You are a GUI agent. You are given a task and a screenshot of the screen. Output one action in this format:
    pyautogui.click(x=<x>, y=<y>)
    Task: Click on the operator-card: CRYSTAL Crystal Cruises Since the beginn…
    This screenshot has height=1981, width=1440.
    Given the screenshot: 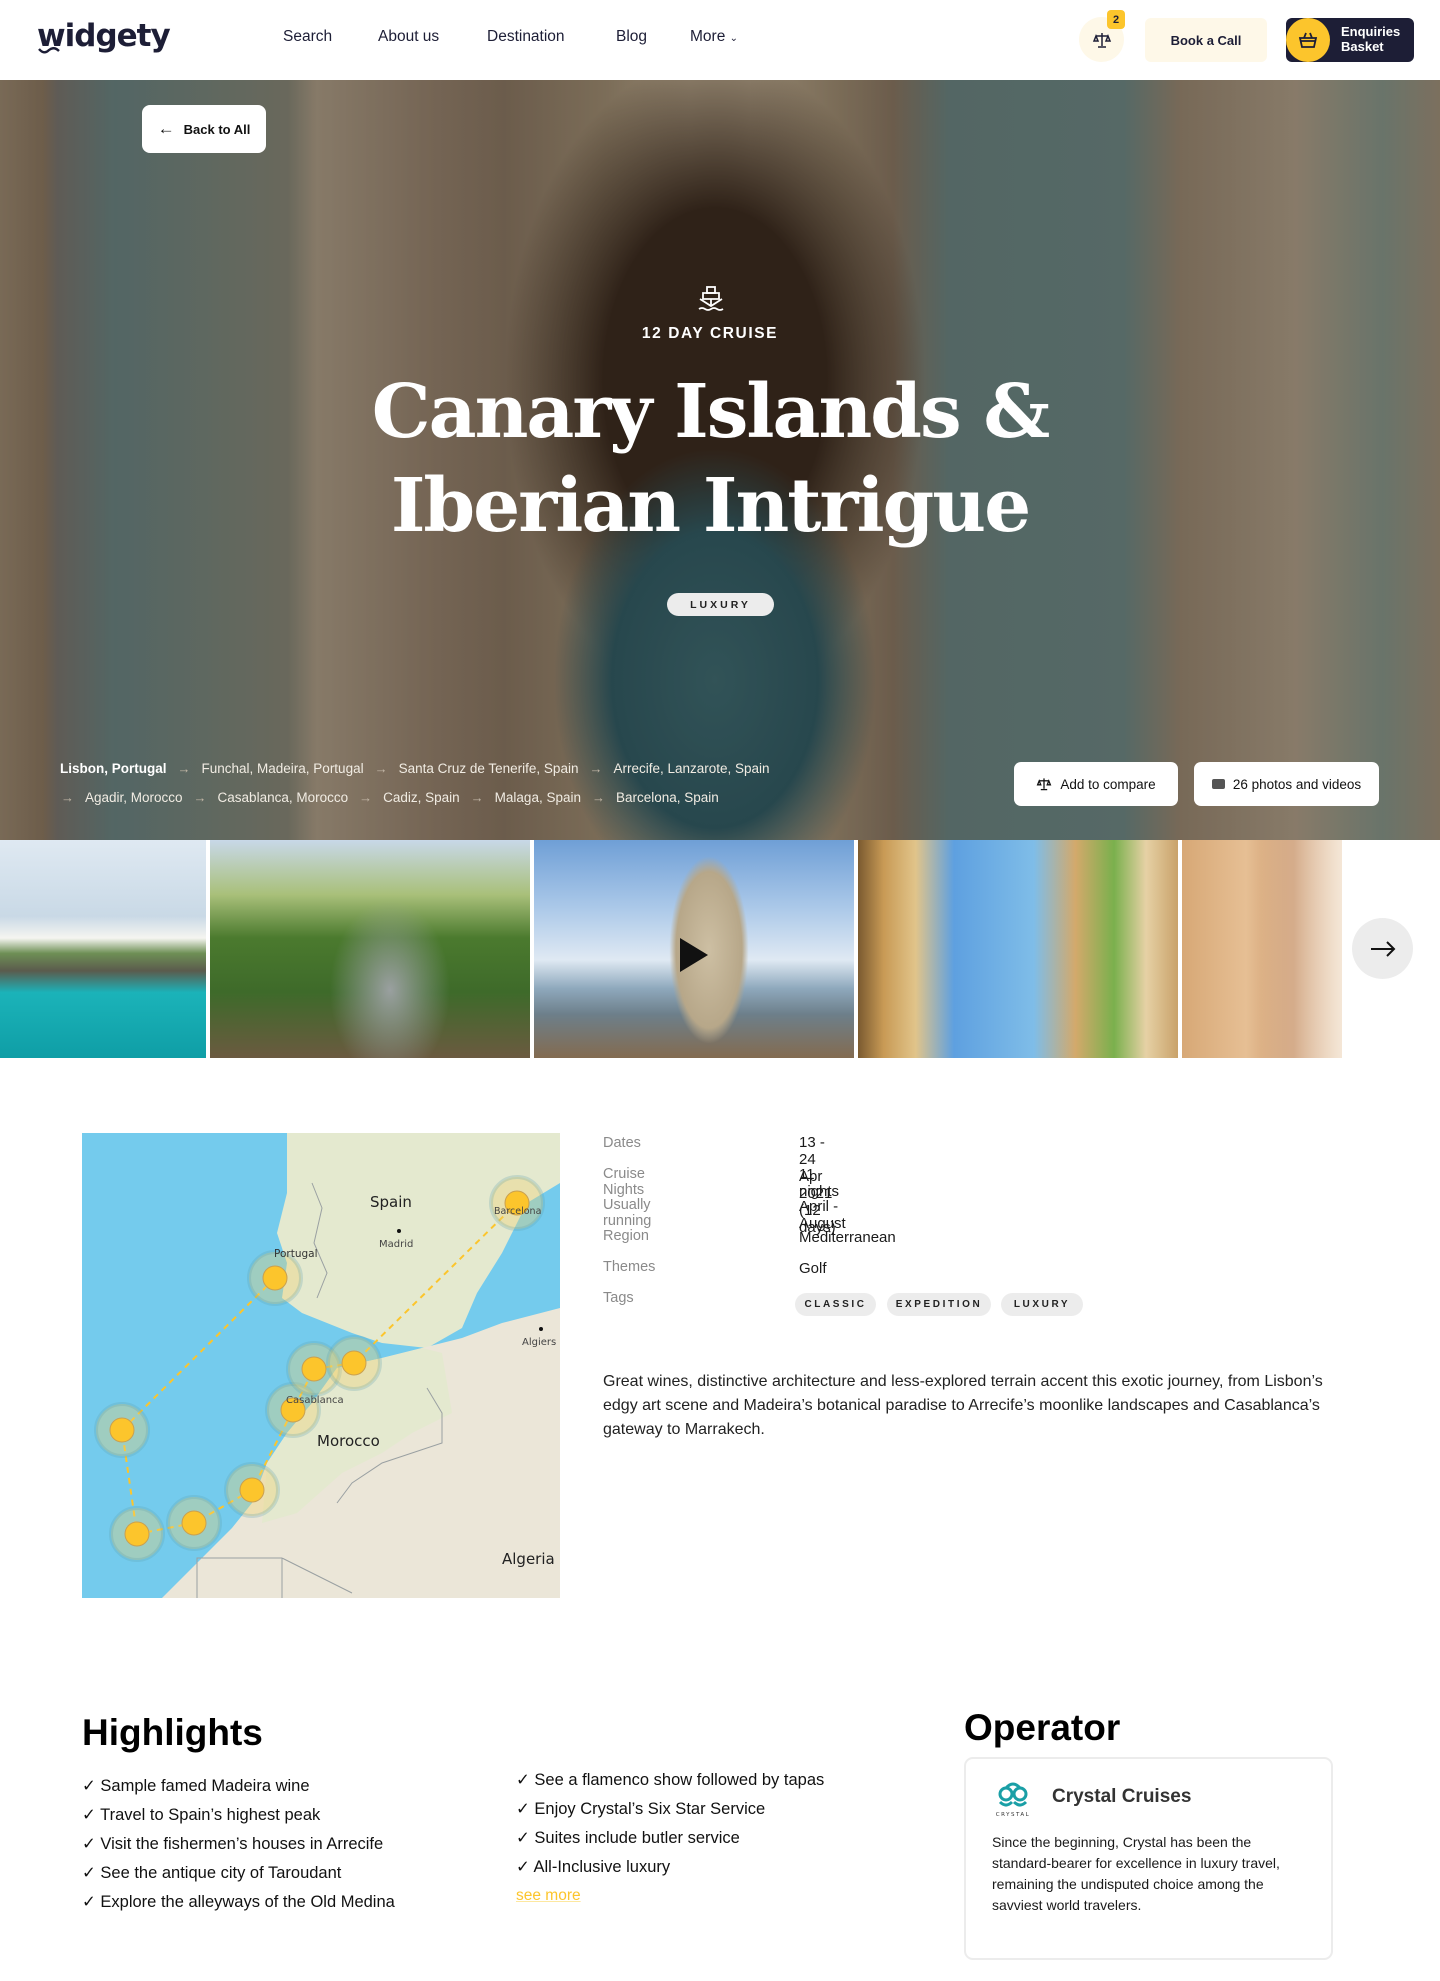 What is the action you would take?
    pyautogui.click(x=1148, y=1858)
    